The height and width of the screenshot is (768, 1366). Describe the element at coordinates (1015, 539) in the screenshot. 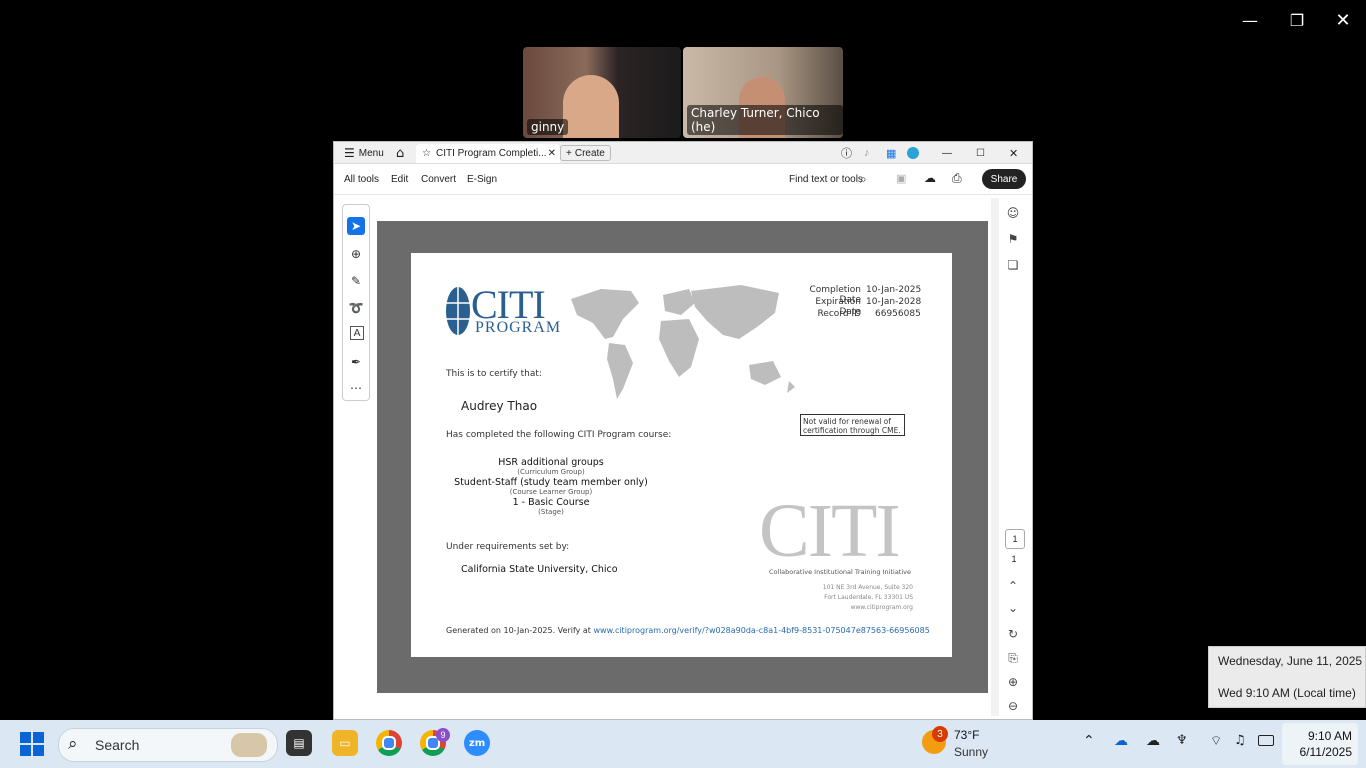

I see `current-page-input: 1` at that location.